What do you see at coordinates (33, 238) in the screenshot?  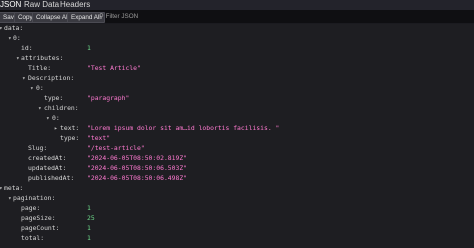 I see `tree-key-total: total:` at bounding box center [33, 238].